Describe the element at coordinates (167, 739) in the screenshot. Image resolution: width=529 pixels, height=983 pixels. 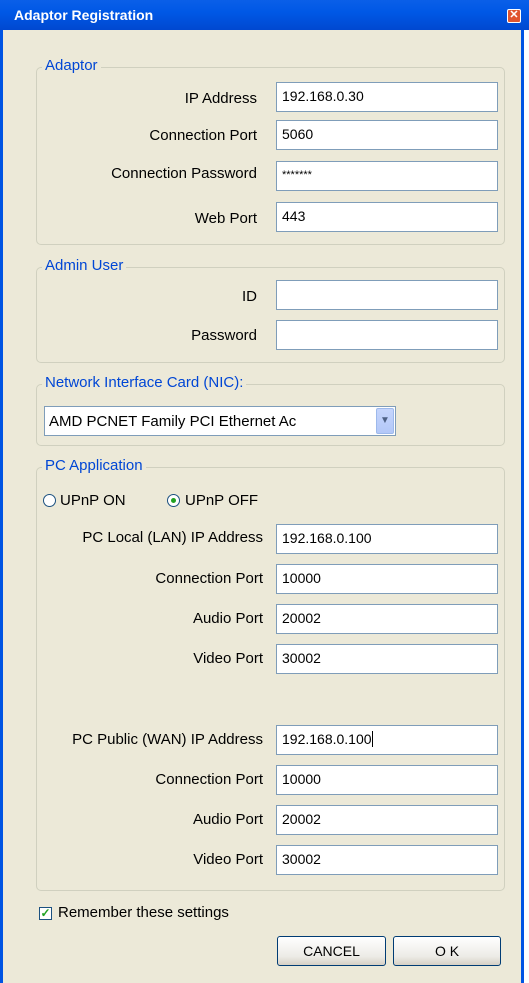
I see `wan-ip-label: PC Public (WAN) IP Address` at that location.